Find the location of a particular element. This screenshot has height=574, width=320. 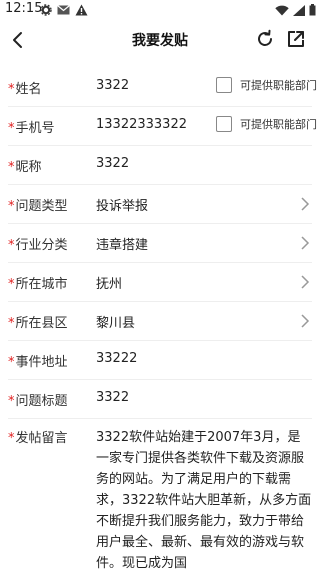

industry-row: *行业分类 违章搭建 is located at coordinates (160, 243).